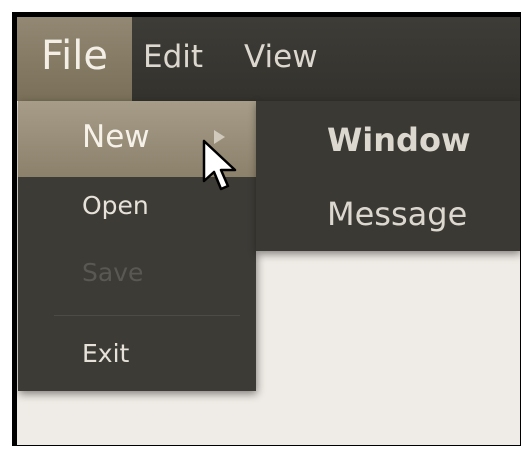  Describe the element at coordinates (113, 272) in the screenshot. I see `menu-item-save-label: Save` at that location.